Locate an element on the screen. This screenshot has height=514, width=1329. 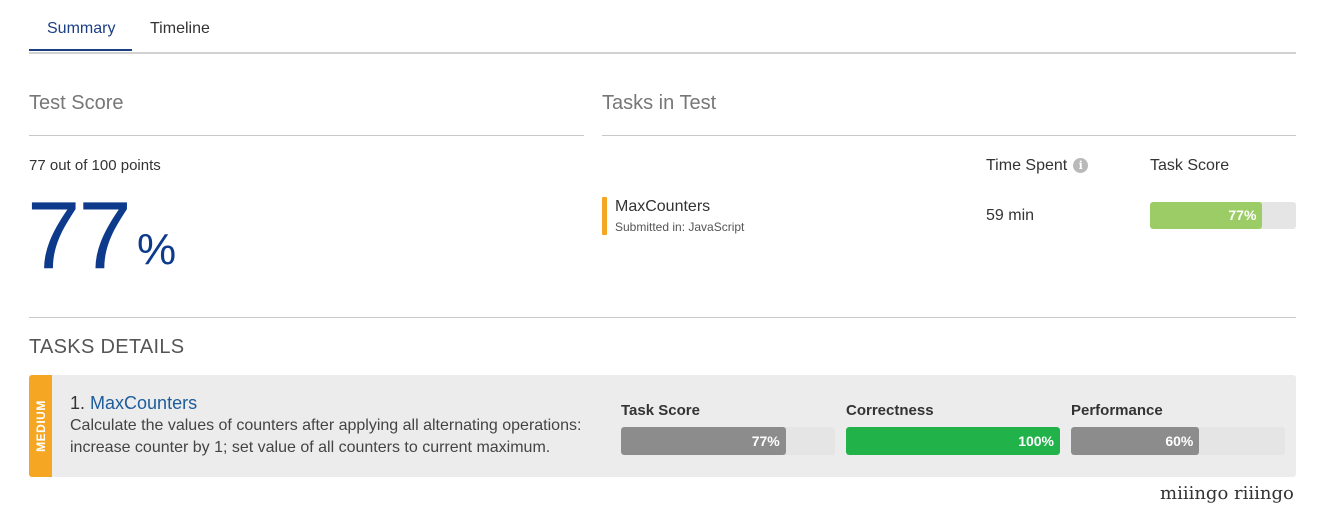
difficulty-label: MEDIUM is located at coordinates (40, 426).